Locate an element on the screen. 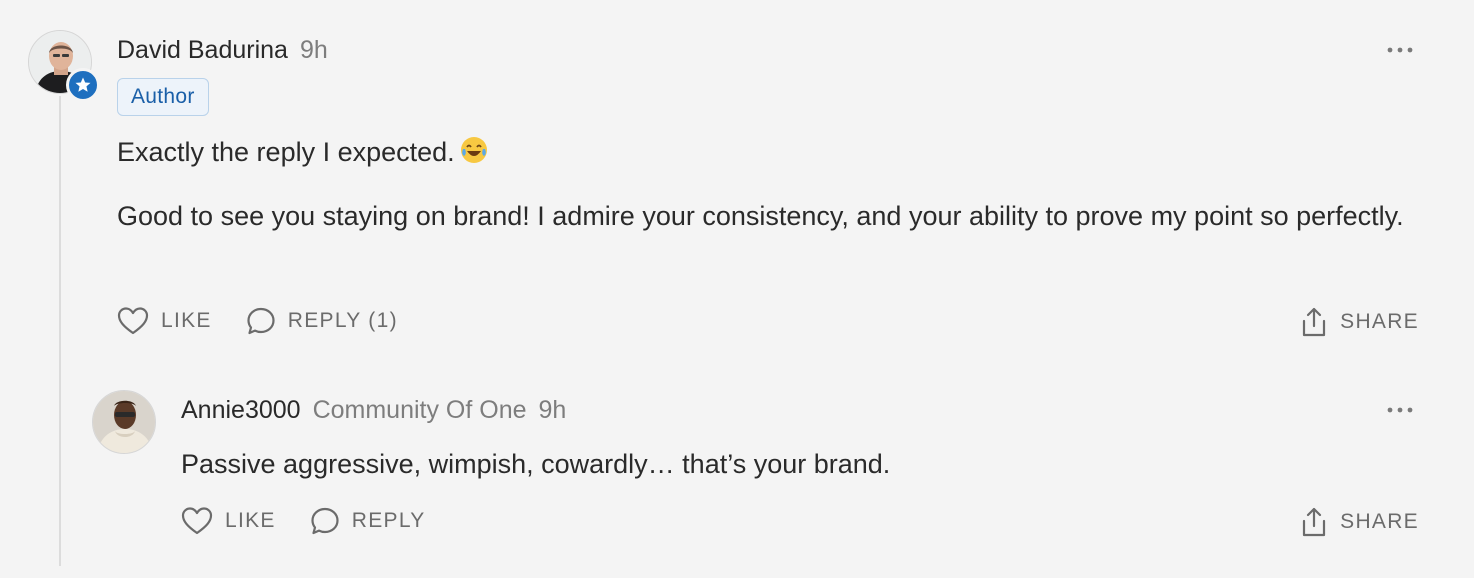  reply-button: REPLY (1) is located at coordinates (322, 321).